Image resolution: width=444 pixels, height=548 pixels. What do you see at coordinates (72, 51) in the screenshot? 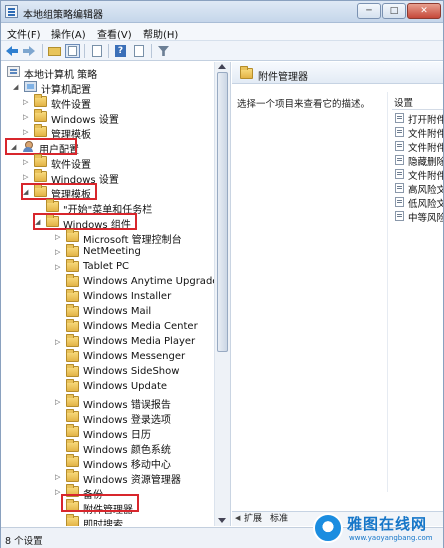
I see `show-tree-icon` at bounding box center [72, 51].